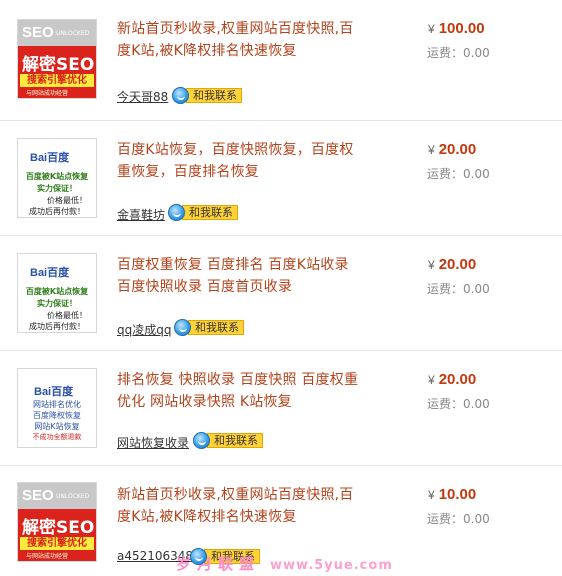 This screenshot has height=576, width=562. Describe the element at coordinates (57, 426) in the screenshot. I see `thumb-text: 网站K站恢复` at that location.